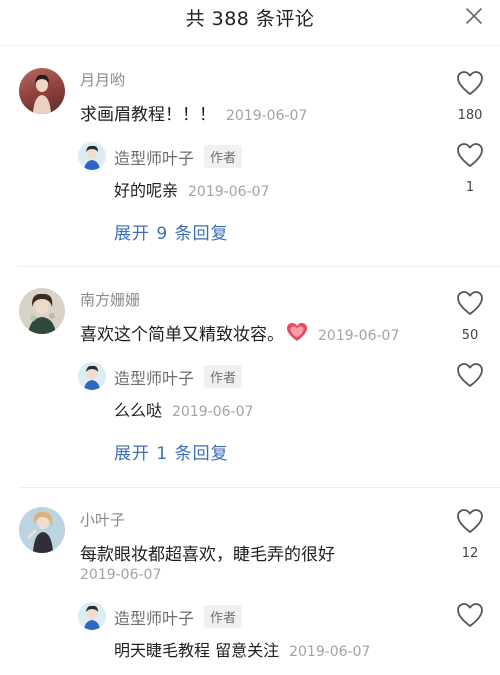 Image resolution: width=500 pixels, height=675 pixels. I want to click on avatar-photo, so click(42, 530).